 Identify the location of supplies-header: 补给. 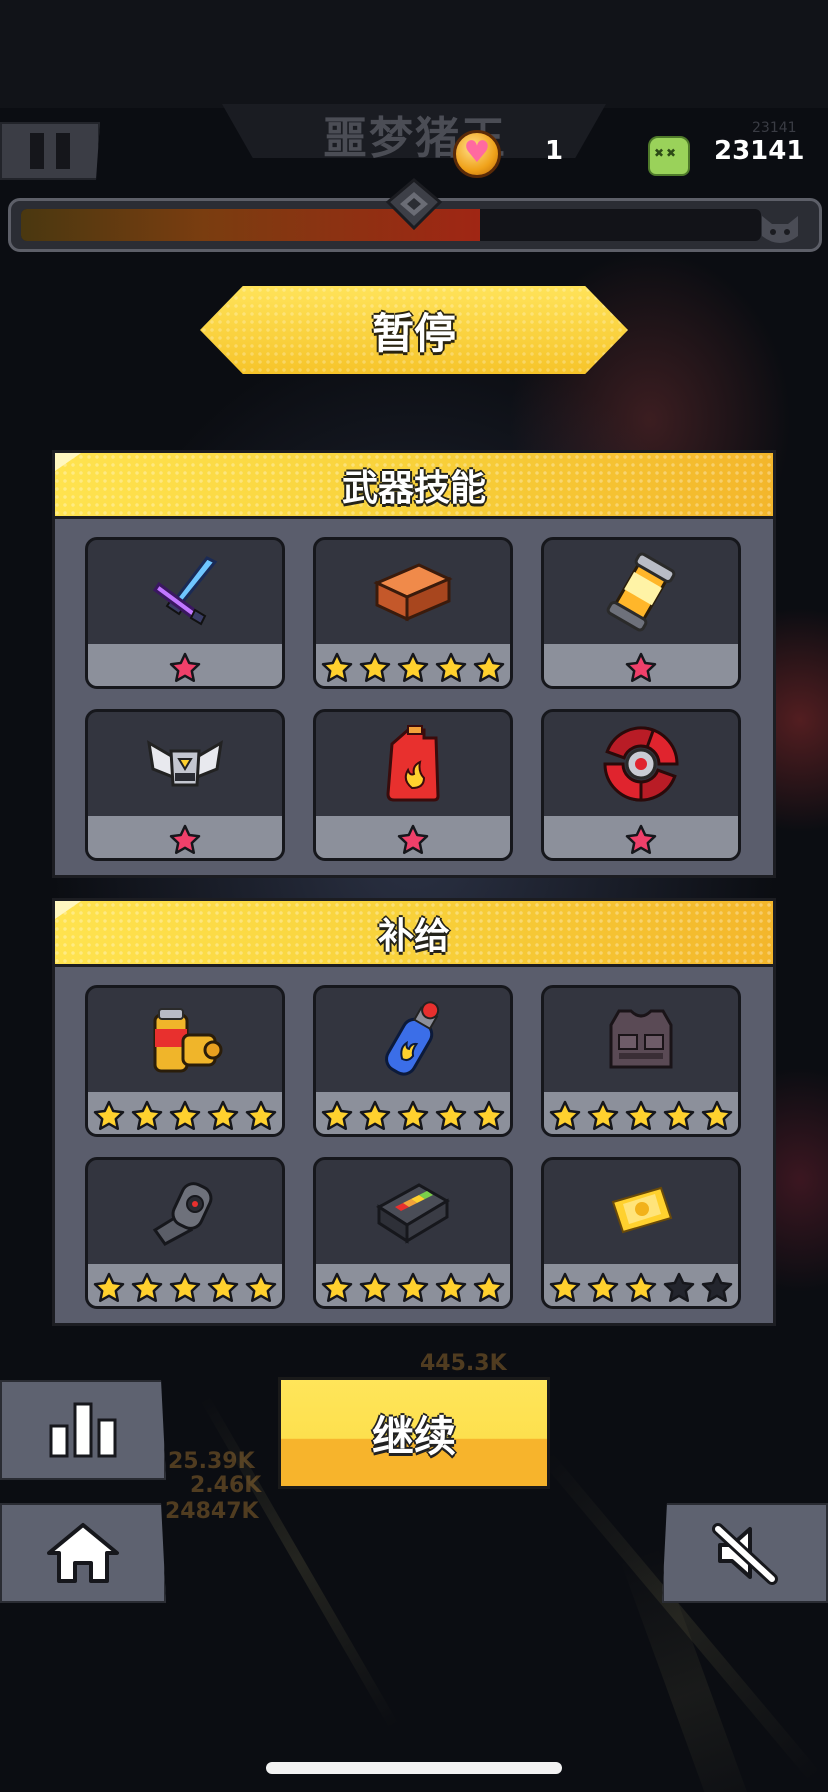
(414, 934).